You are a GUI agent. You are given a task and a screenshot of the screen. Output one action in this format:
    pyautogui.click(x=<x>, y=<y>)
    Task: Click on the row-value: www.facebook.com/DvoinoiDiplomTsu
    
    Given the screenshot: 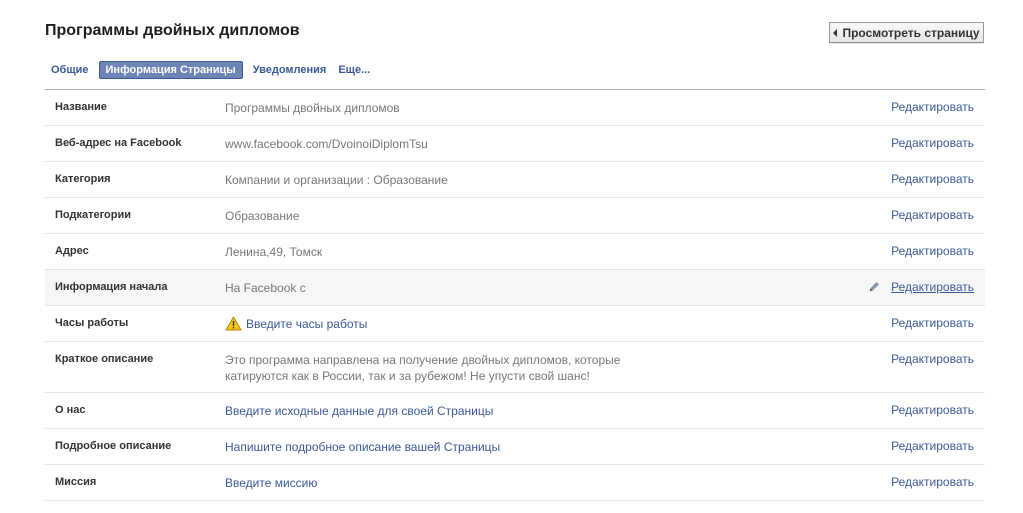 What is the action you would take?
    pyautogui.click(x=326, y=144)
    